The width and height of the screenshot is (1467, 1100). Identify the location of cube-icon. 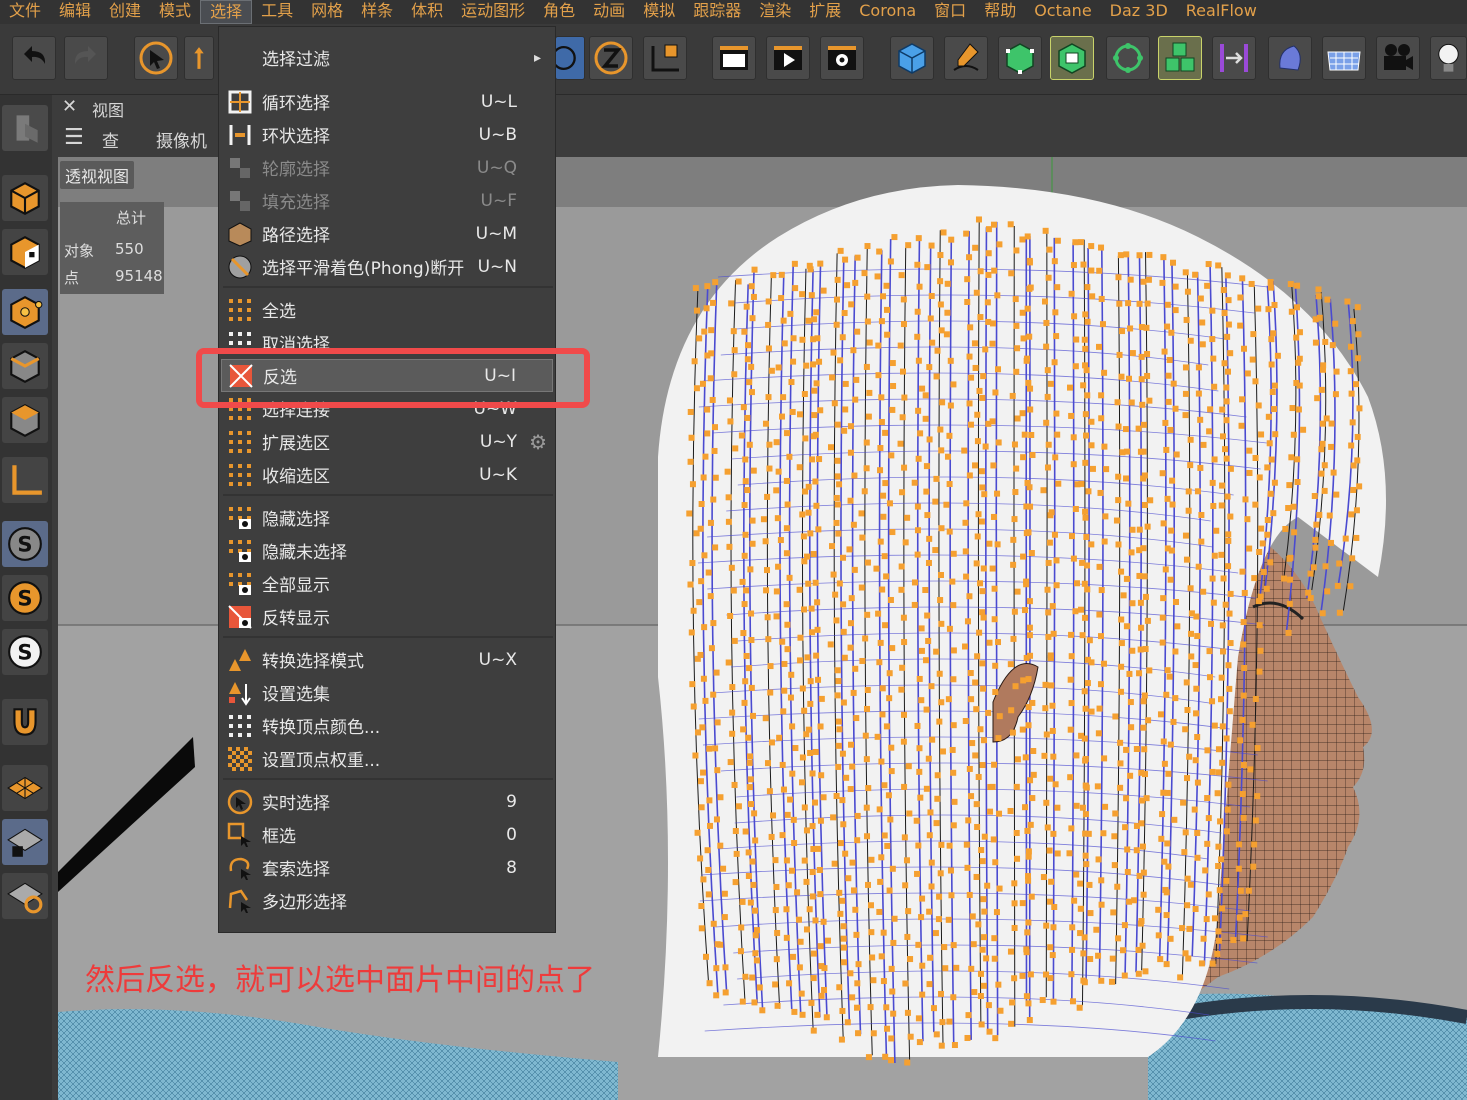
(912, 58).